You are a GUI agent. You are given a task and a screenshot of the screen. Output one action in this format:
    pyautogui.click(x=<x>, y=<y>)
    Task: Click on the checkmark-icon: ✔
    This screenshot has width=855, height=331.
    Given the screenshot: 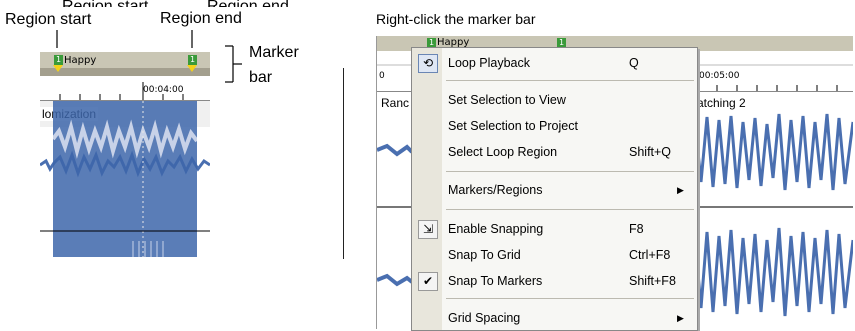 What is the action you would take?
    pyautogui.click(x=428, y=281)
    